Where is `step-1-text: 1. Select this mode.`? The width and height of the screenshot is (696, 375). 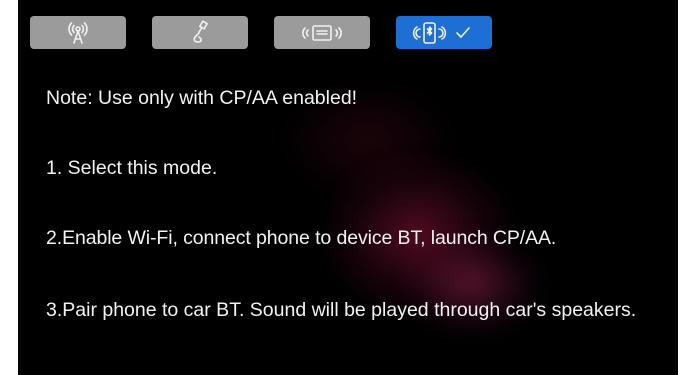
step-1-text: 1. Select this mode. is located at coordinates (132, 168).